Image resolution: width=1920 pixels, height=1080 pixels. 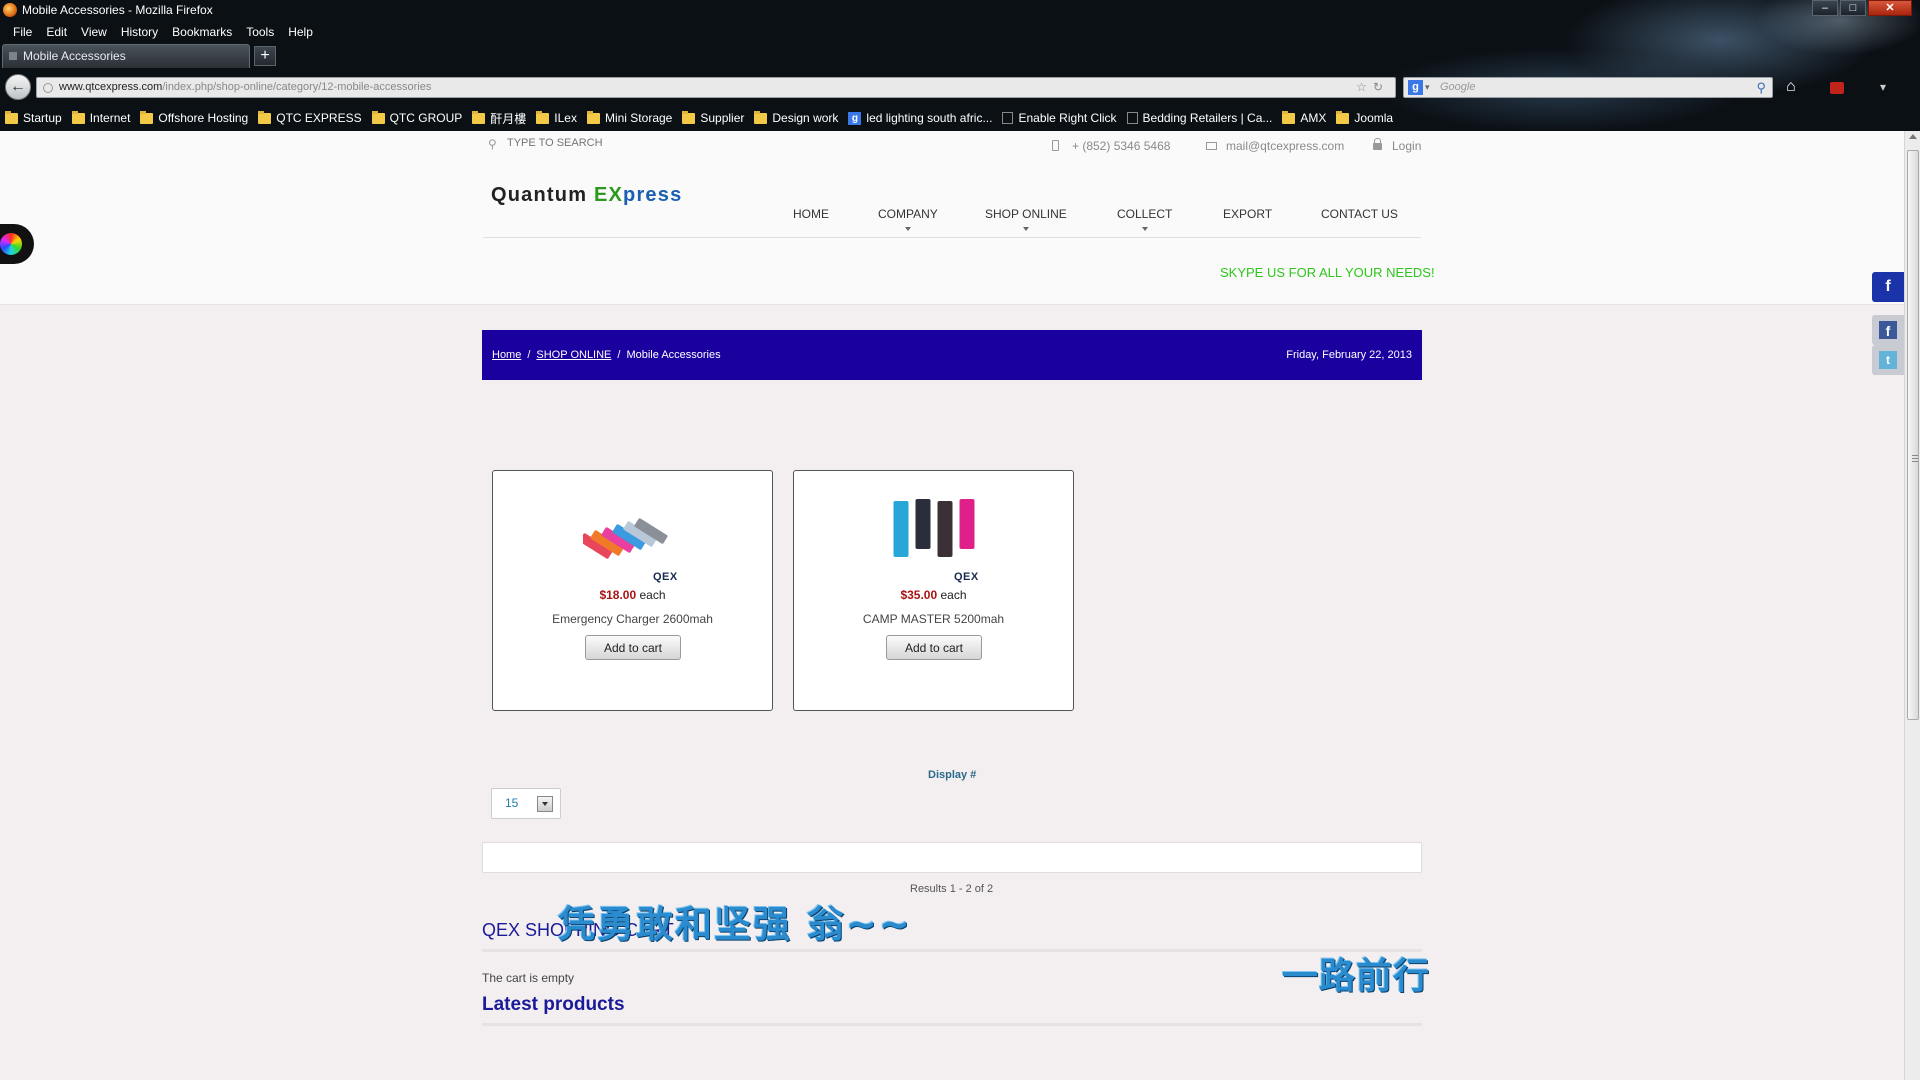 What do you see at coordinates (1359, 214) in the screenshot?
I see `nav-contact-us: CONTACT US` at bounding box center [1359, 214].